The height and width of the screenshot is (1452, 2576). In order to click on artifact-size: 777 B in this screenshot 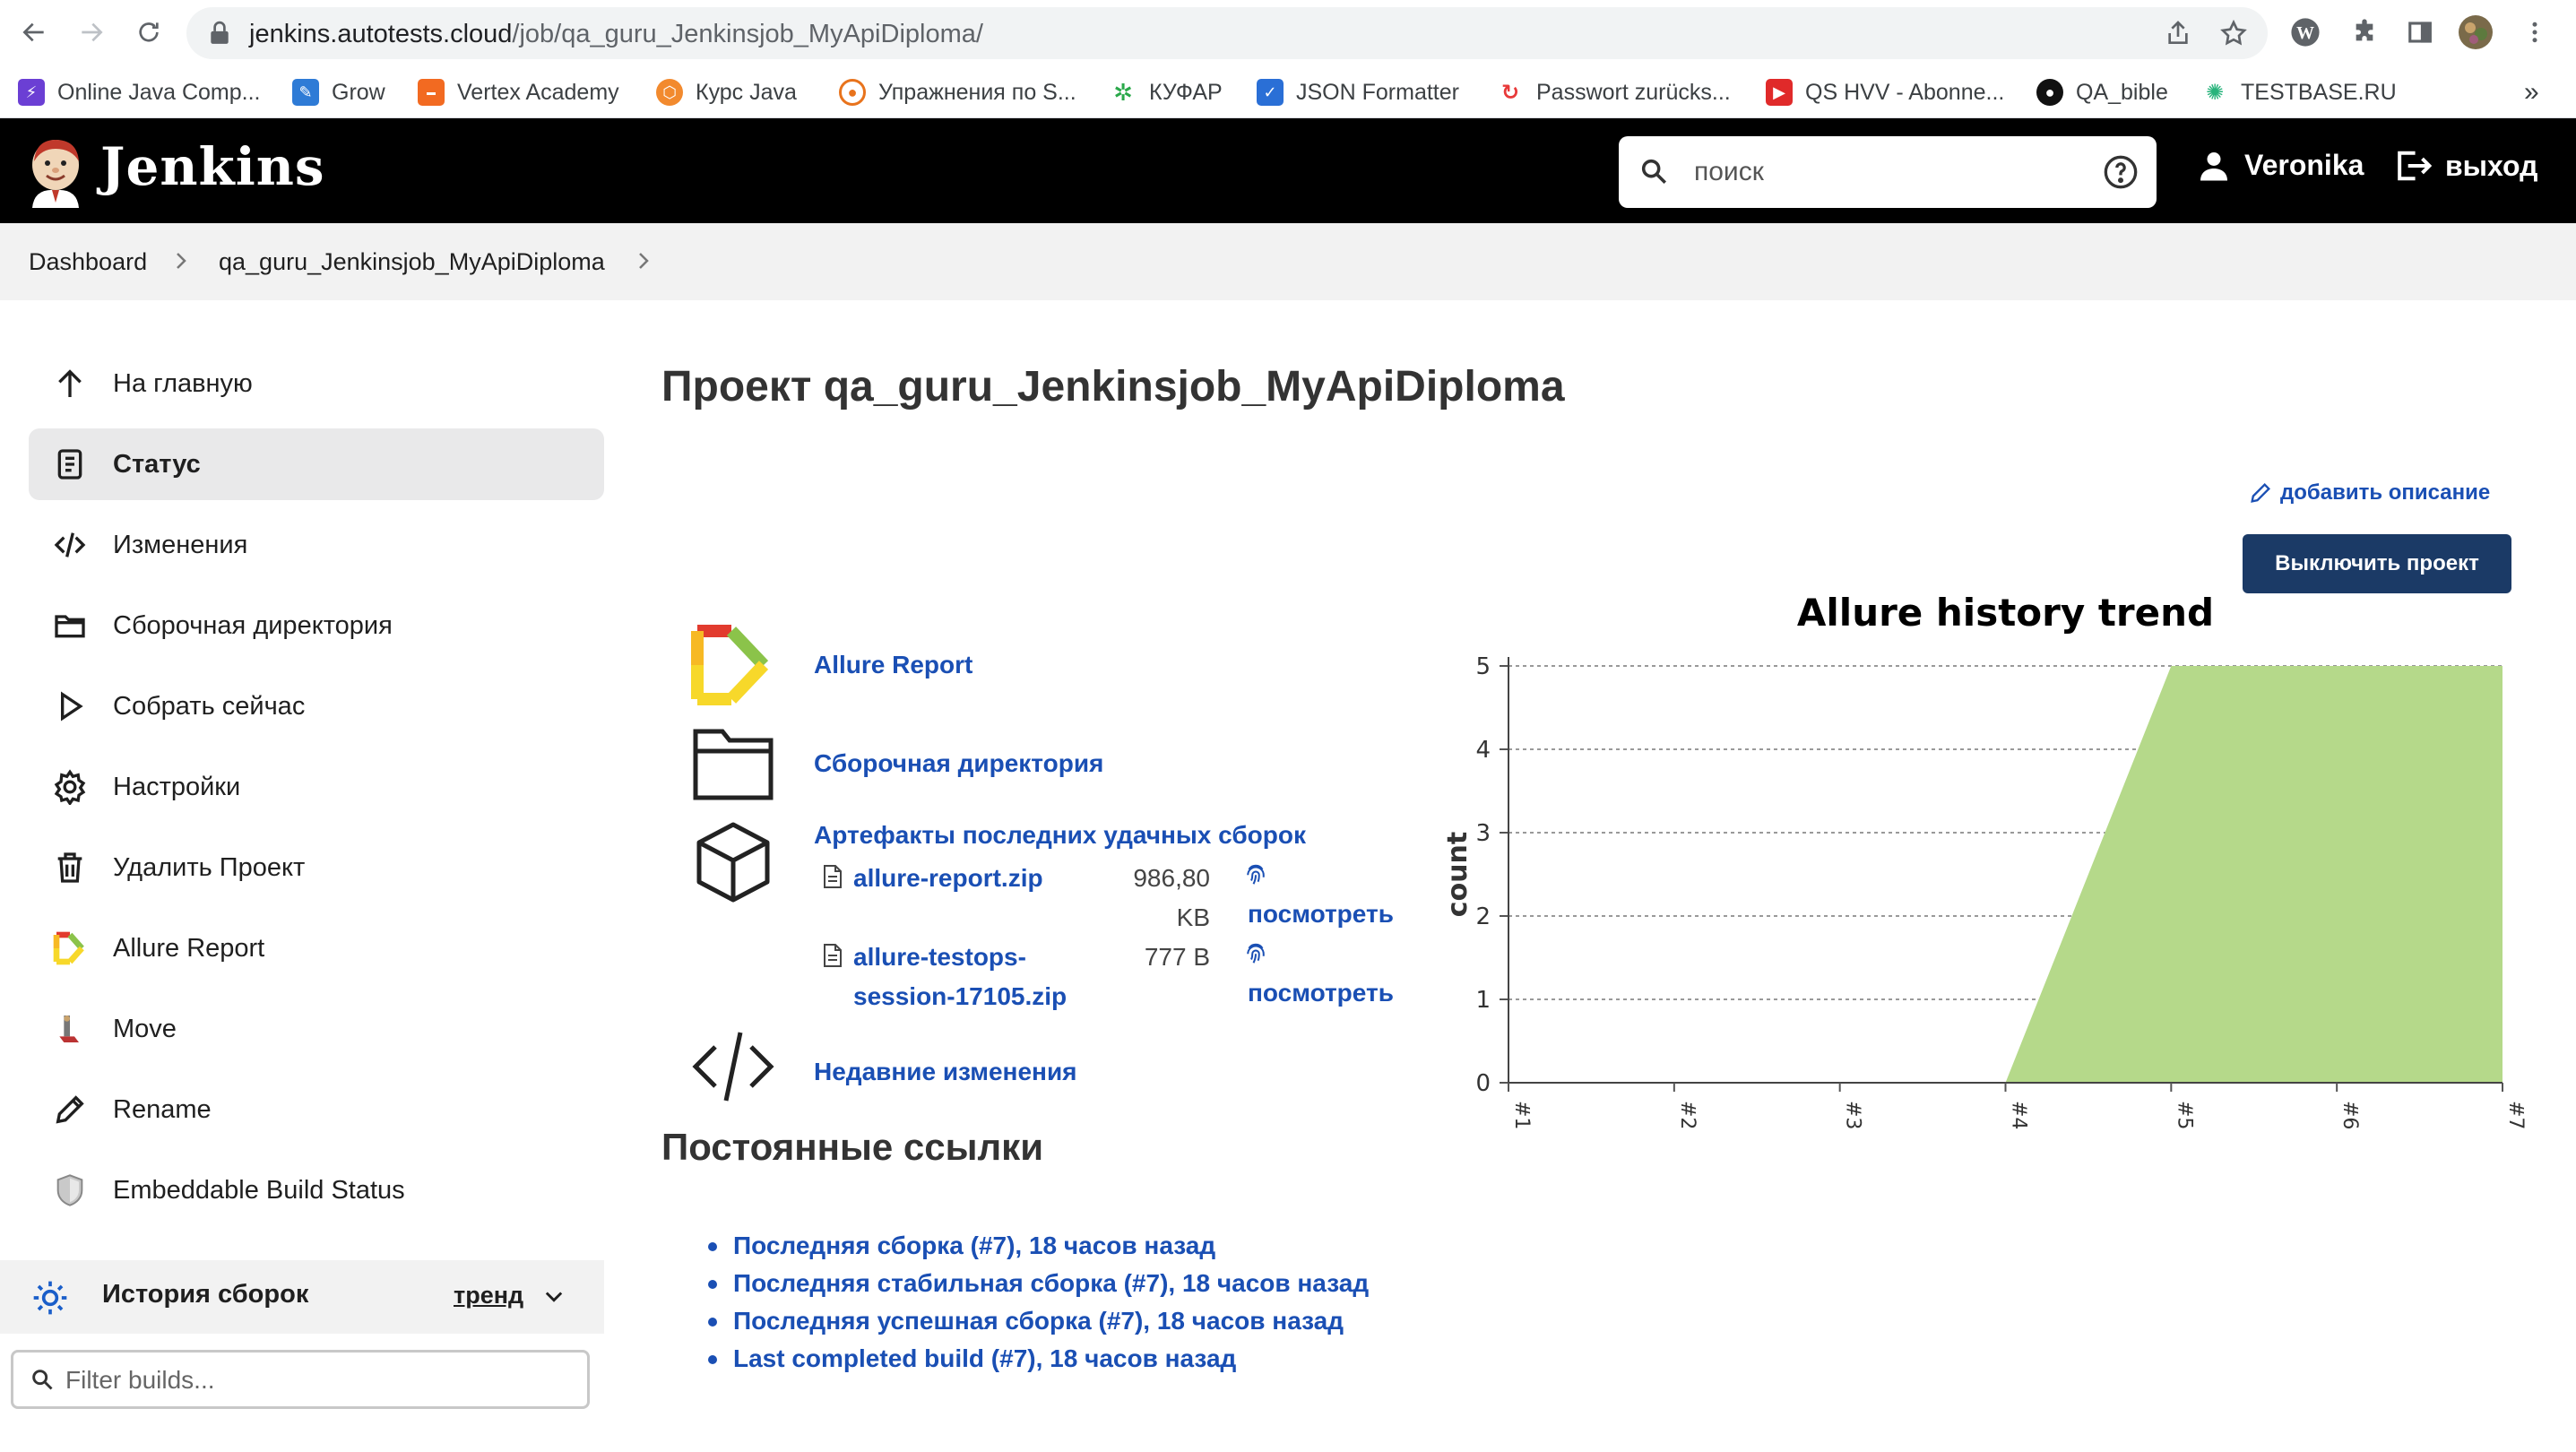, I will do `click(1155, 957)`.